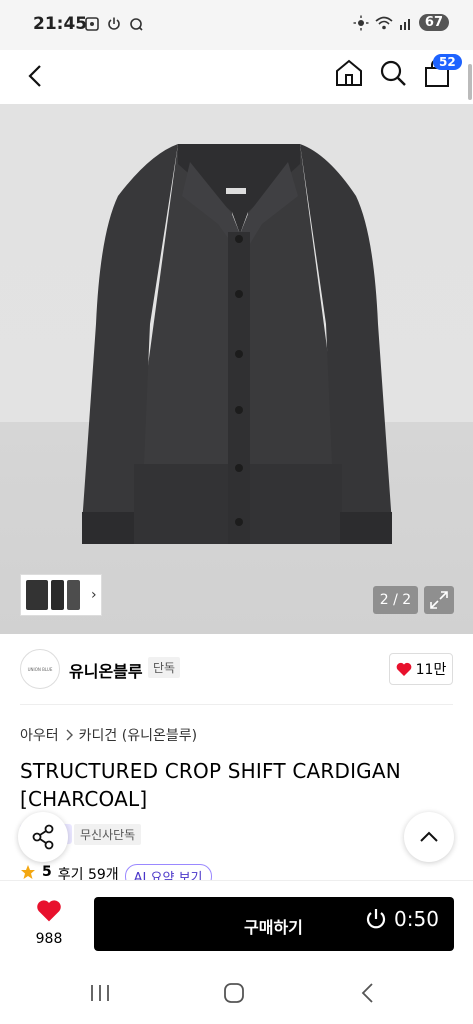  Describe the element at coordinates (94, 595) in the screenshot. I see `chevron-right-icon: ›` at that location.